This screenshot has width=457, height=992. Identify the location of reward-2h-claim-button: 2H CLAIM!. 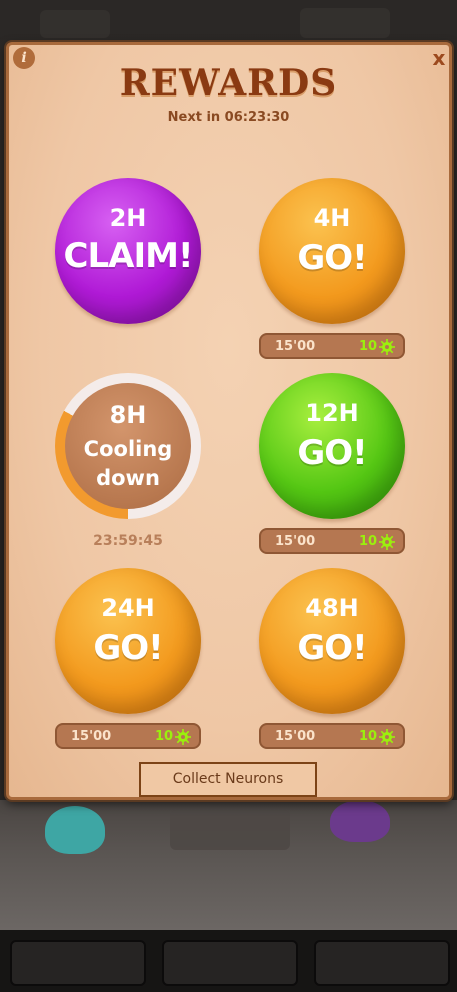
(128, 251).